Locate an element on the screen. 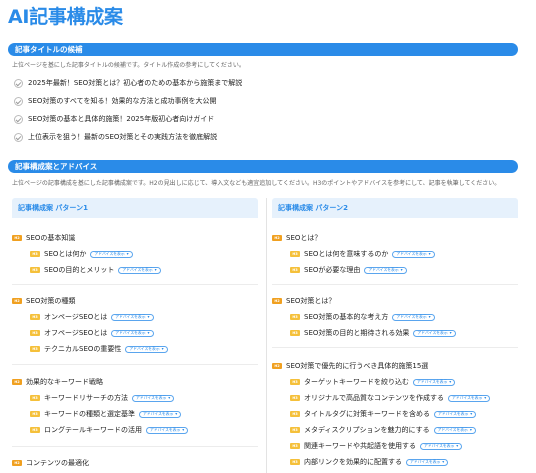  h3-row: H3 オリジナルで高品質なコンテンツを作成する アドバイスを表示 ▾ is located at coordinates (395, 398).